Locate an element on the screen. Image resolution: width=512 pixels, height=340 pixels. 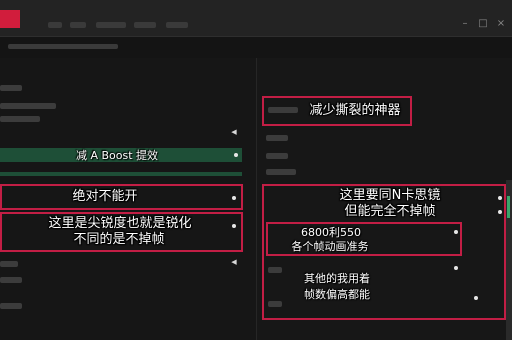
maximize-icon: □ is located at coordinates (483, 24).